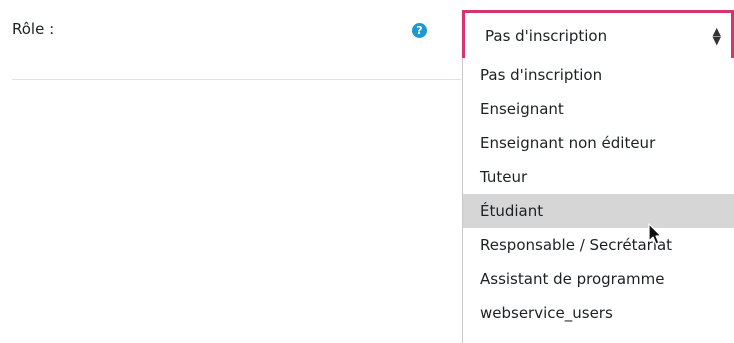 Image resolution: width=734 pixels, height=343 pixels. I want to click on dropdown-option-webservice-users: webservice_users, so click(598, 313).